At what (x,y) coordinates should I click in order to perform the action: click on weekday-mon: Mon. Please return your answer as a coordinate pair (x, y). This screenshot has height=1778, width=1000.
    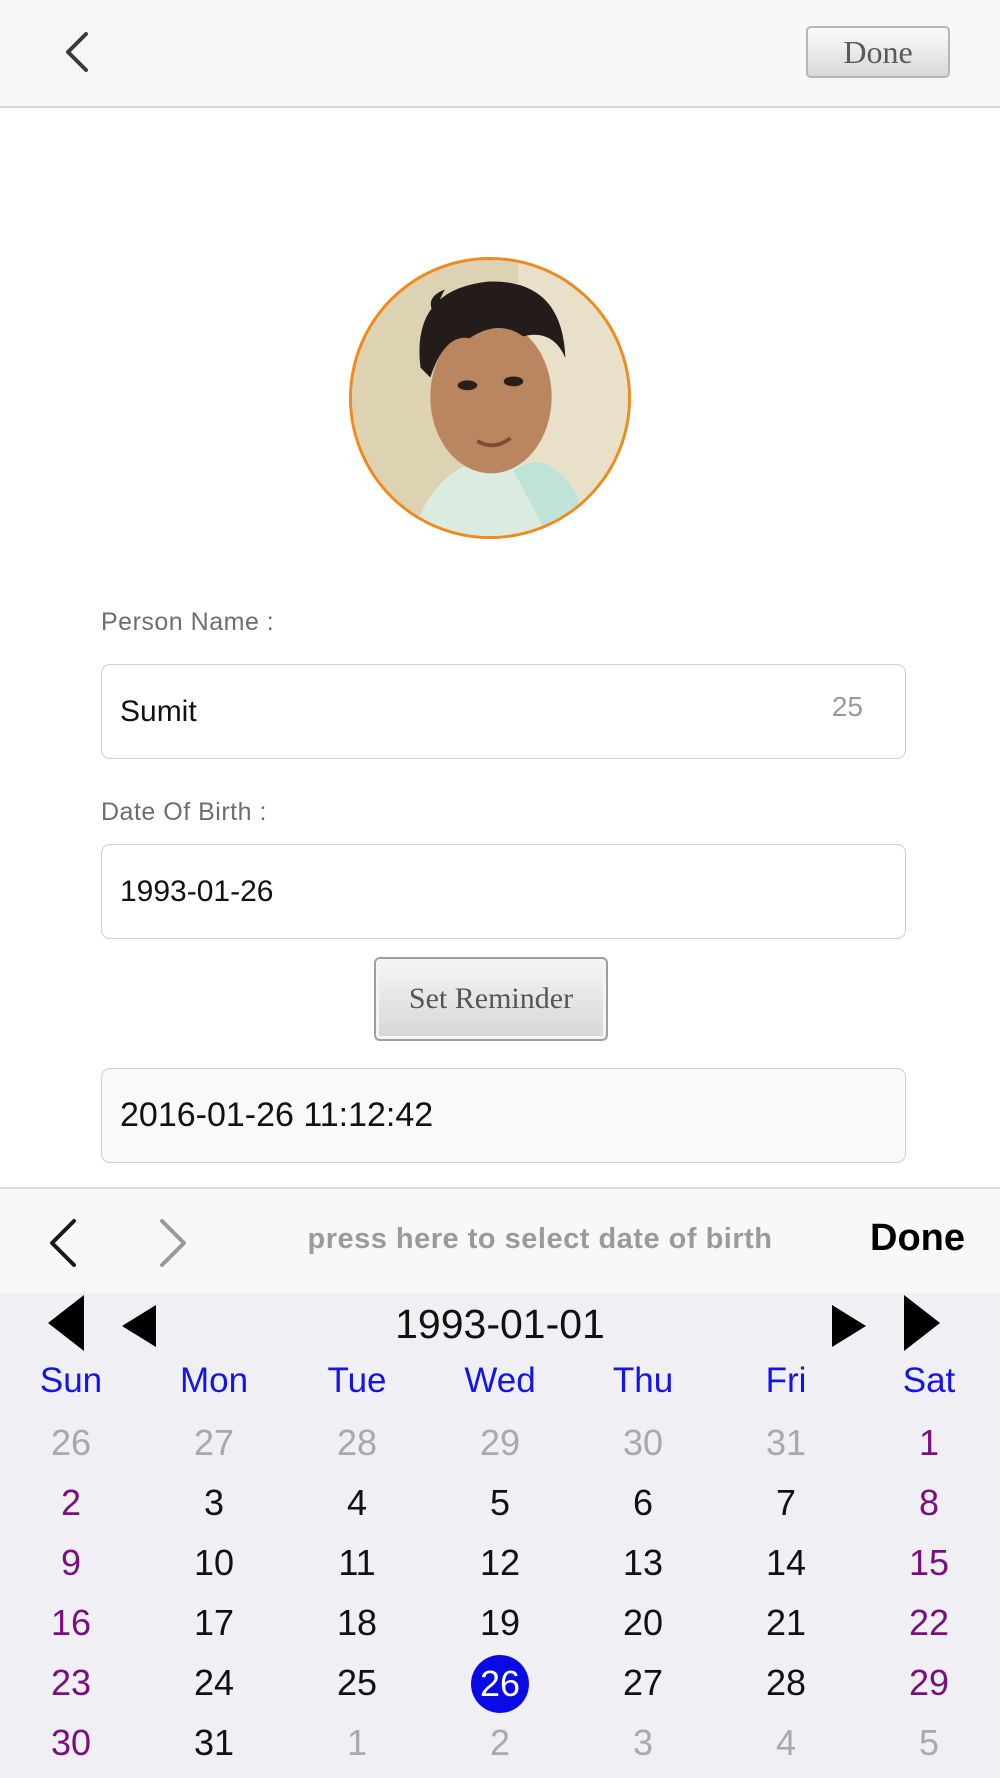
    Looking at the image, I should click on (214, 1380).